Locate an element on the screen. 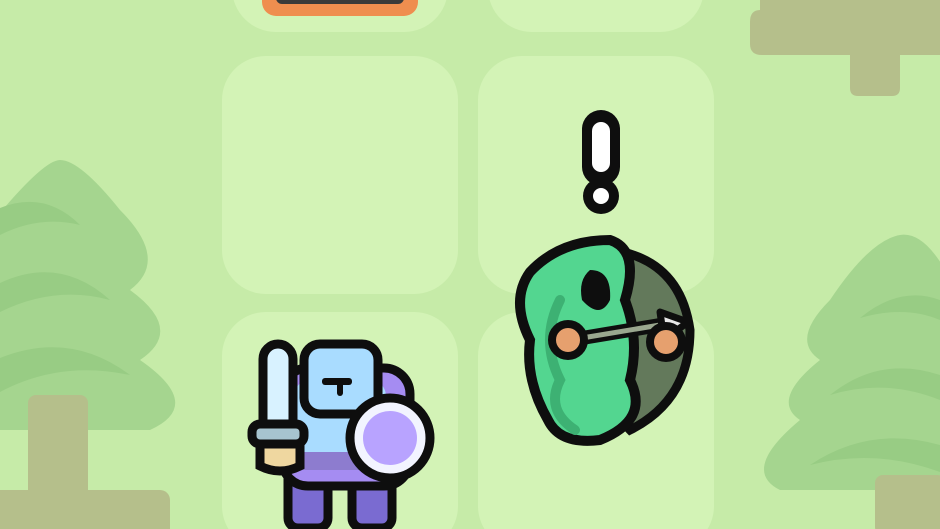  shield-icon is located at coordinates (390, 438).